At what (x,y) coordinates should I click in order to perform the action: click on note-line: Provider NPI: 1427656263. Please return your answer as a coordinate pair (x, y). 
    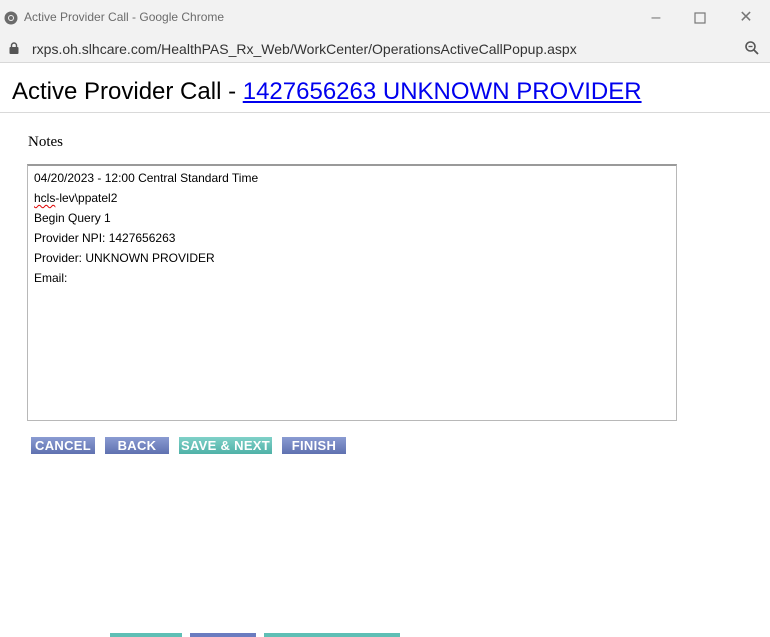
    Looking at the image, I should click on (105, 238).